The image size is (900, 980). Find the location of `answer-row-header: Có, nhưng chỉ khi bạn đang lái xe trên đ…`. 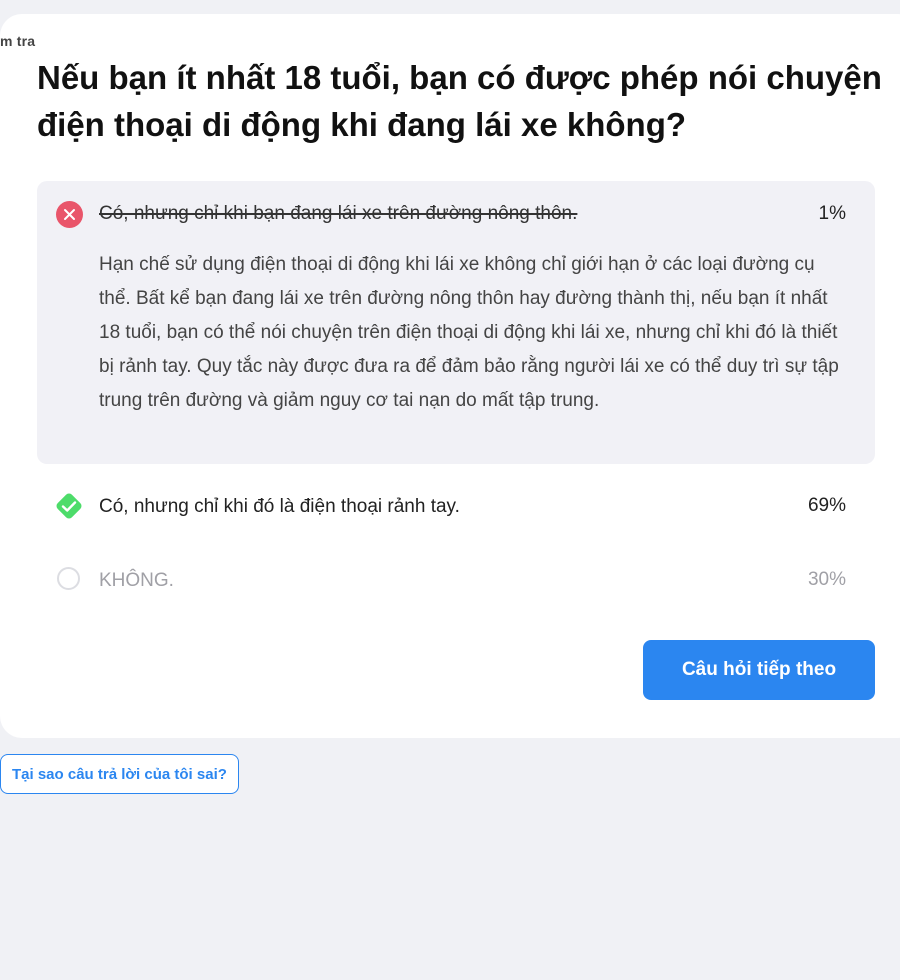

answer-row-header: Có, nhưng chỉ khi bạn đang lái xe trên đ… is located at coordinates (456, 213).